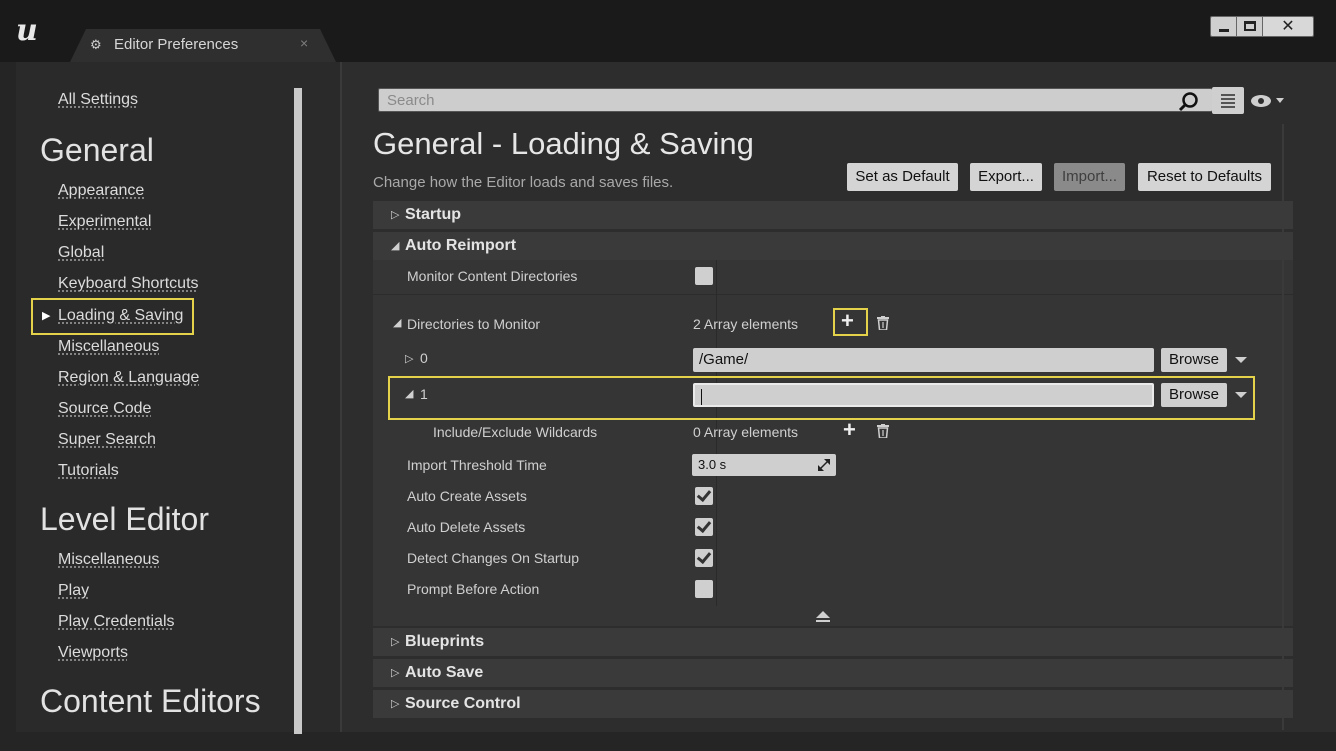 The height and width of the screenshot is (751, 1336). Describe the element at coordinates (833, 704) in the screenshot. I see `category-source-control: ▷ Source Control` at that location.